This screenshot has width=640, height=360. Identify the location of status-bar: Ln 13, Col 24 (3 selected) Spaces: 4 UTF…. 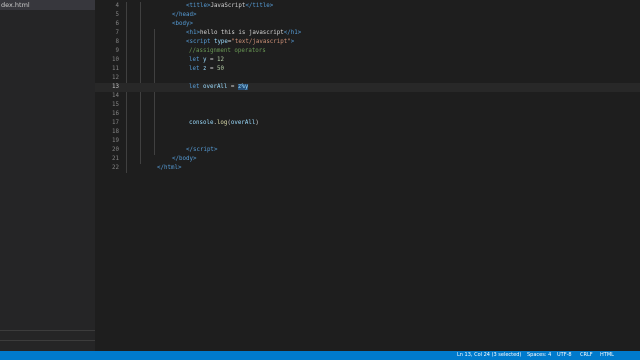
(320, 355).